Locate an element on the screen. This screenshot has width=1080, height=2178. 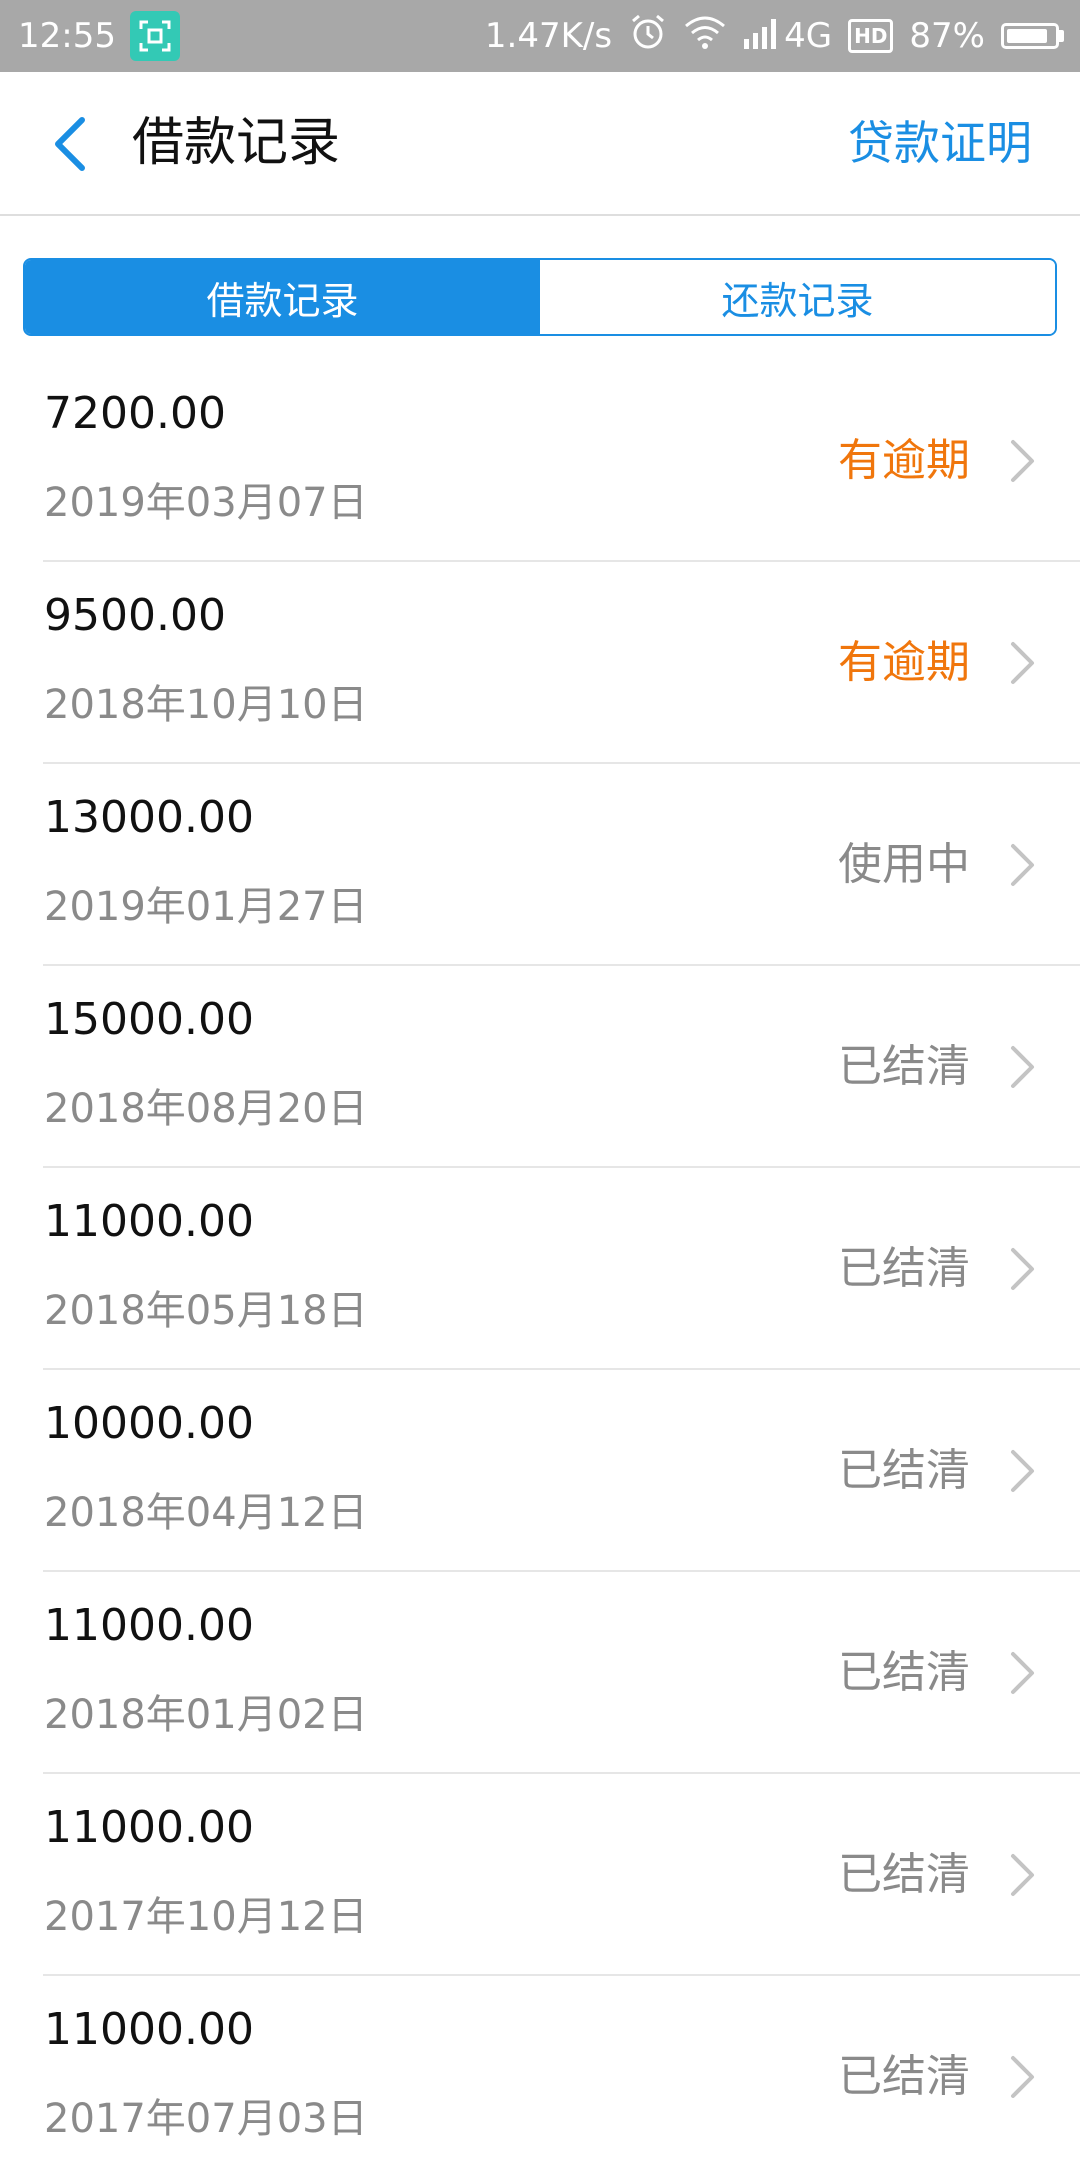
loan-record-row: 7200.00 2019年03月07日 有逾期 is located at coordinates (540, 461).